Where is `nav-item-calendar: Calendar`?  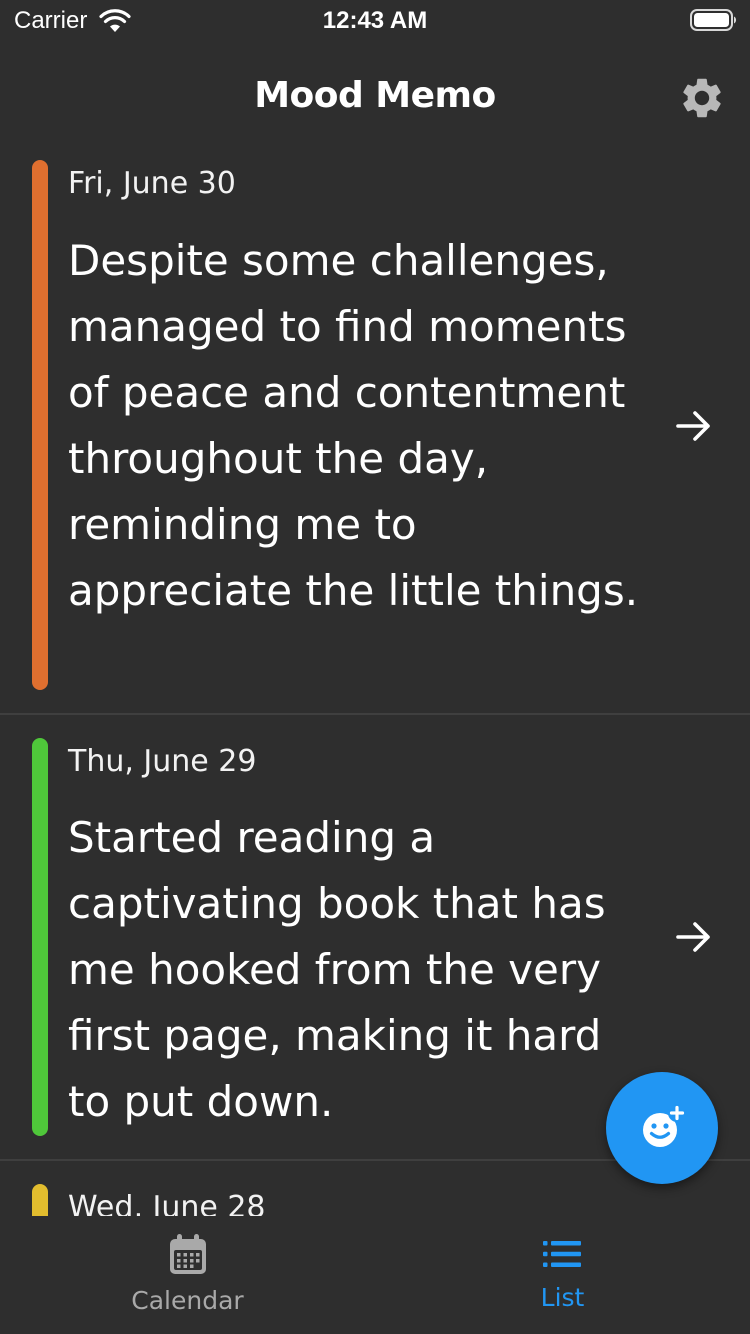 nav-item-calendar: Calendar is located at coordinates (187, 1275).